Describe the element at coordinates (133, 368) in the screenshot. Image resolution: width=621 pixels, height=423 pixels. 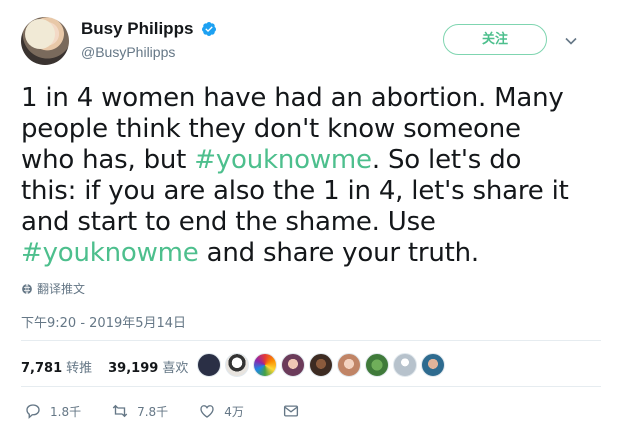
I see `likes-count: 39,199` at that location.